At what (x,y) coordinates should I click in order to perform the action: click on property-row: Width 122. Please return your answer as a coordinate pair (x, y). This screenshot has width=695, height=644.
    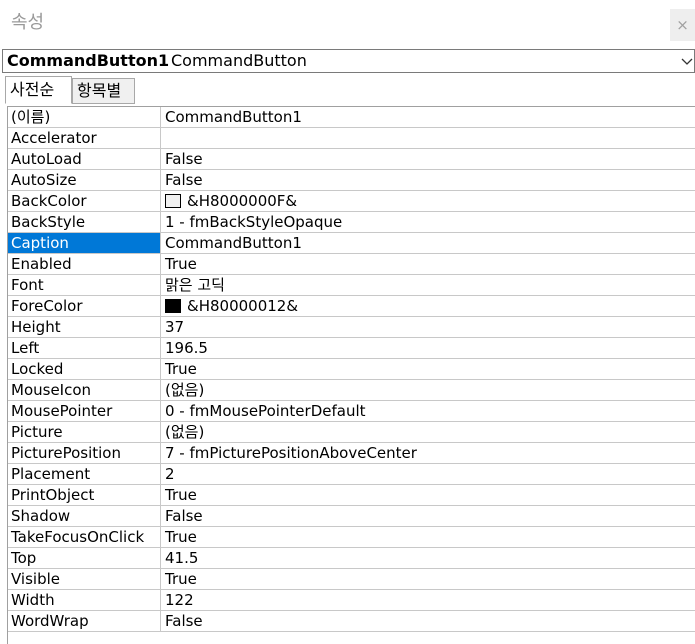
    Looking at the image, I should click on (351, 600).